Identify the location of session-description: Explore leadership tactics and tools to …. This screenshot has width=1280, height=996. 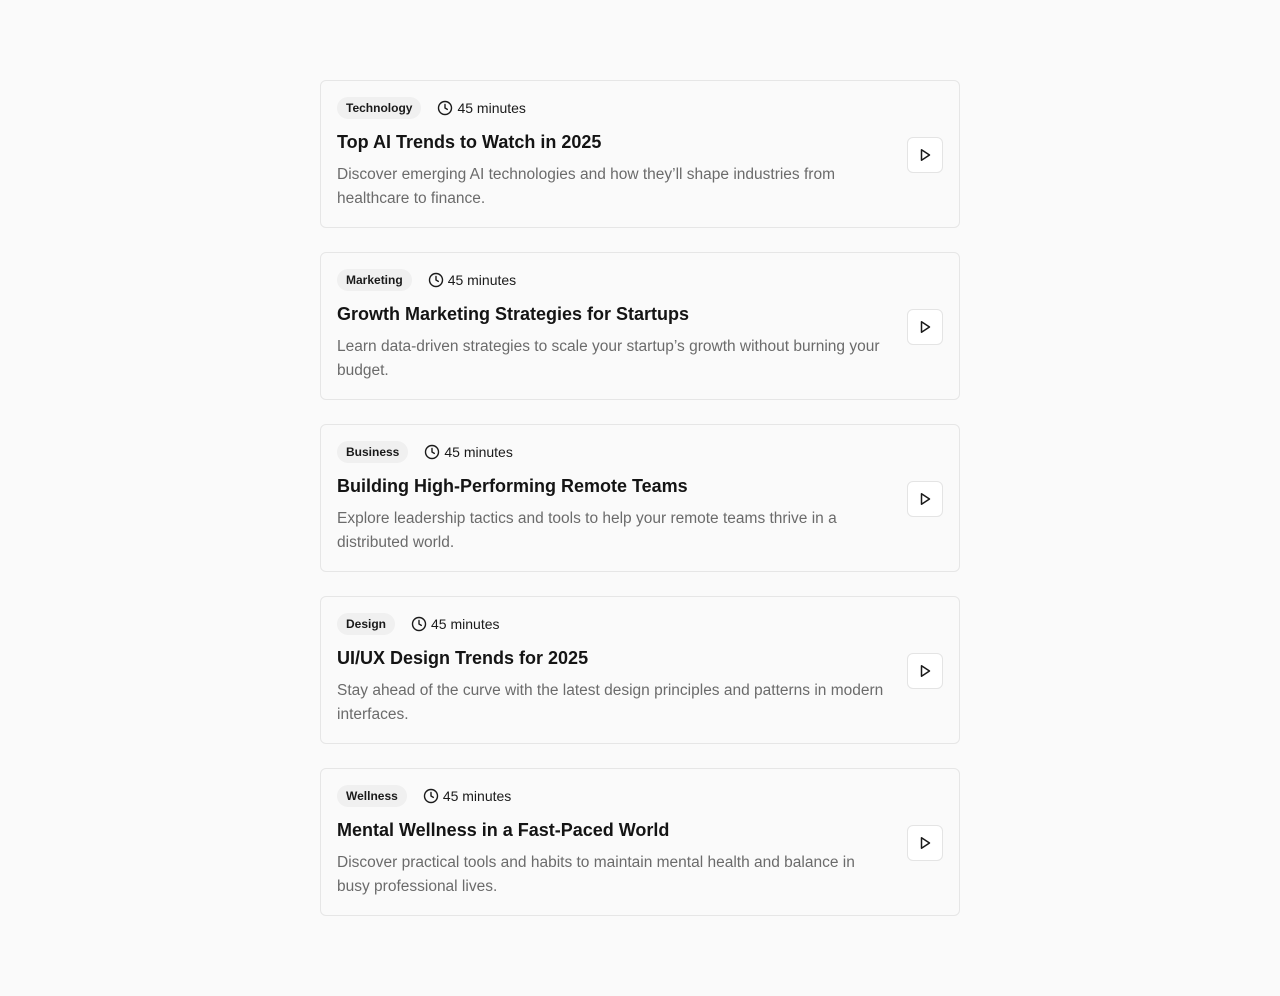
(587, 530).